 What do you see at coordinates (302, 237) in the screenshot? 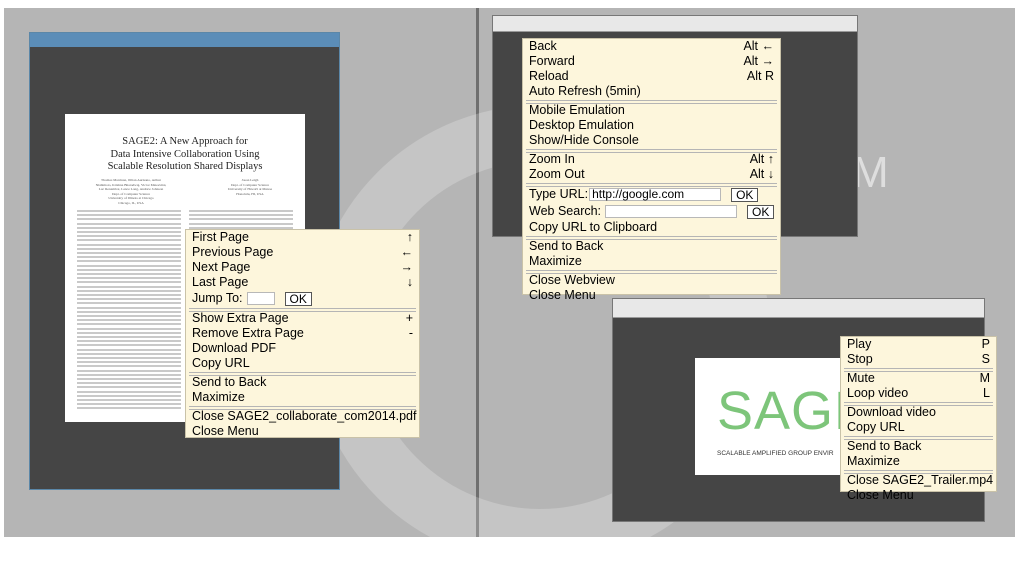
I see `menu-item-first-page: First Page ↑` at bounding box center [302, 237].